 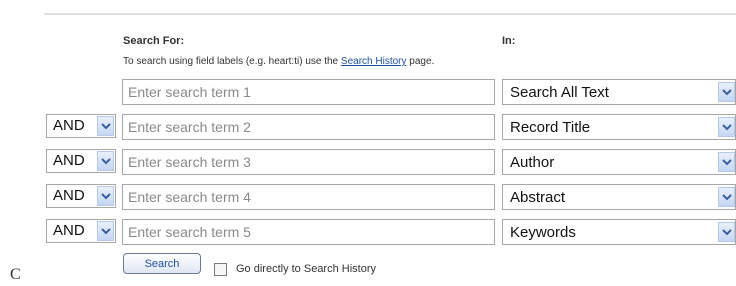 What do you see at coordinates (619, 92) in the screenshot?
I see `field-select-1: Search All Text` at bounding box center [619, 92].